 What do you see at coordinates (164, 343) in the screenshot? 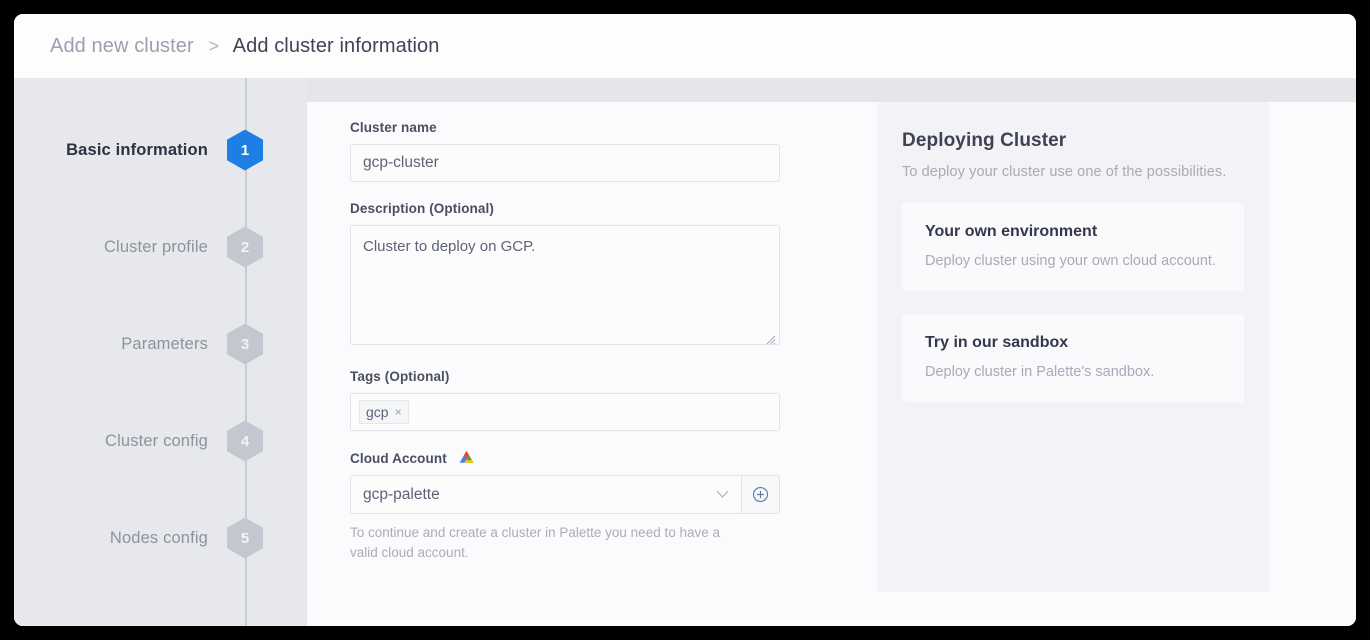
I see `step-label: Parameters` at bounding box center [164, 343].